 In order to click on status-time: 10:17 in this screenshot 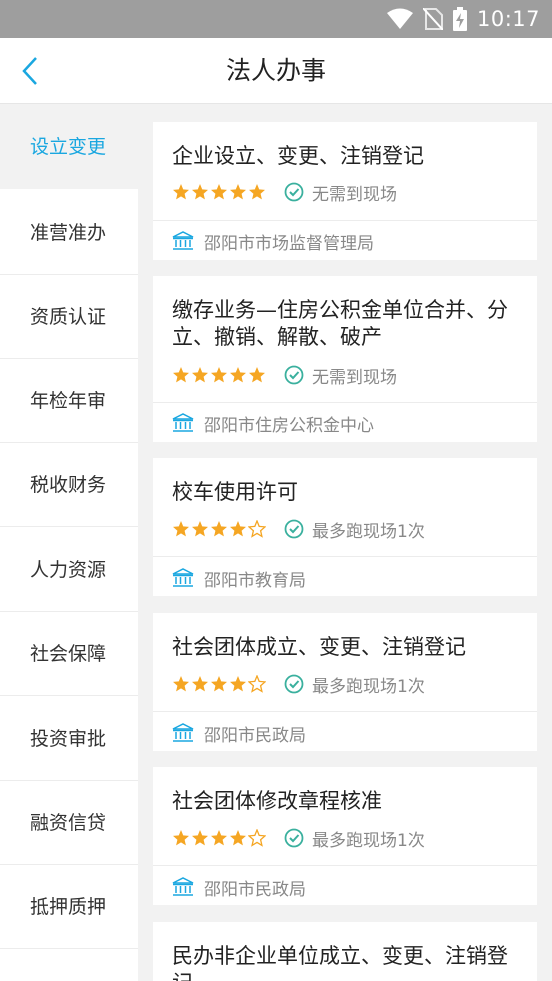, I will do `click(508, 19)`.